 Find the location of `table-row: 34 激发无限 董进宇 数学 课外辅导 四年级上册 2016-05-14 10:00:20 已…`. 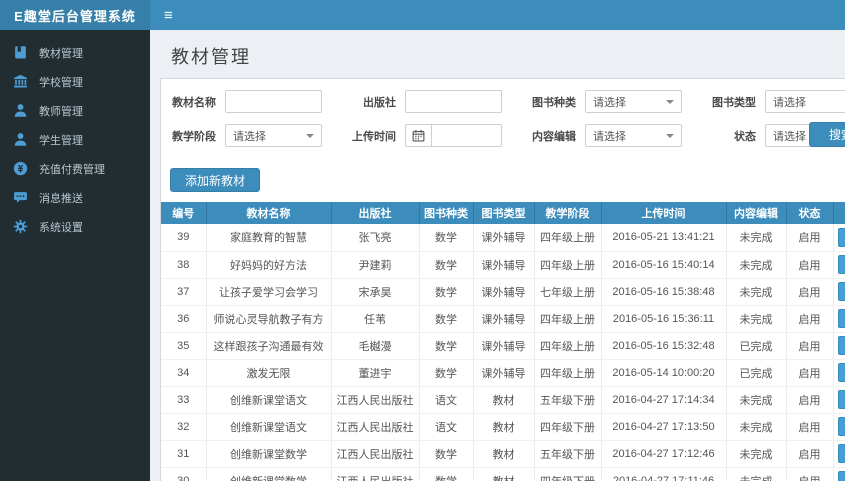

table-row: 34 激发无限 董进宇 数学 课外辅导 四年级上册 2016-05-14 10:00:20 已… is located at coordinates (503, 373).